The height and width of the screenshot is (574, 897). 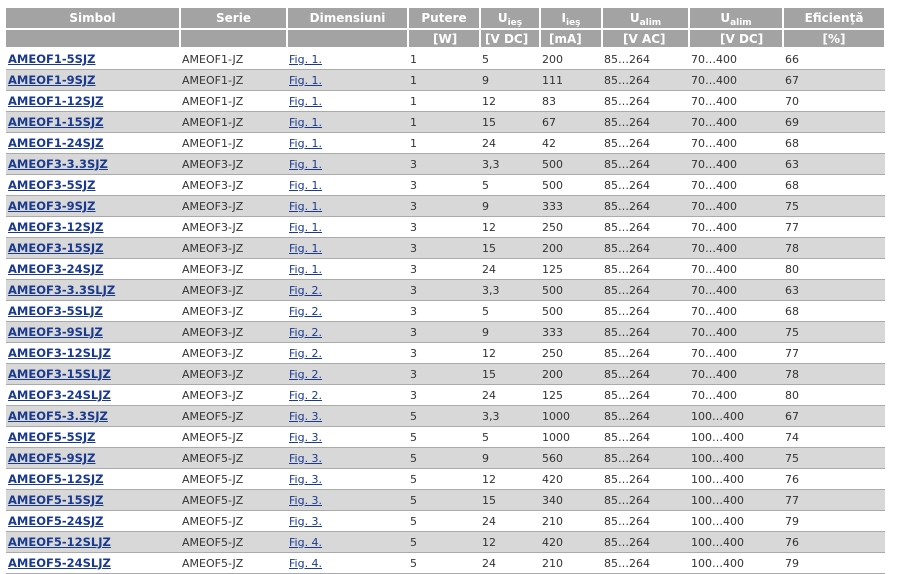 I want to click on cell-simbol: AMEOF3-9SLJZ, so click(x=93, y=332).